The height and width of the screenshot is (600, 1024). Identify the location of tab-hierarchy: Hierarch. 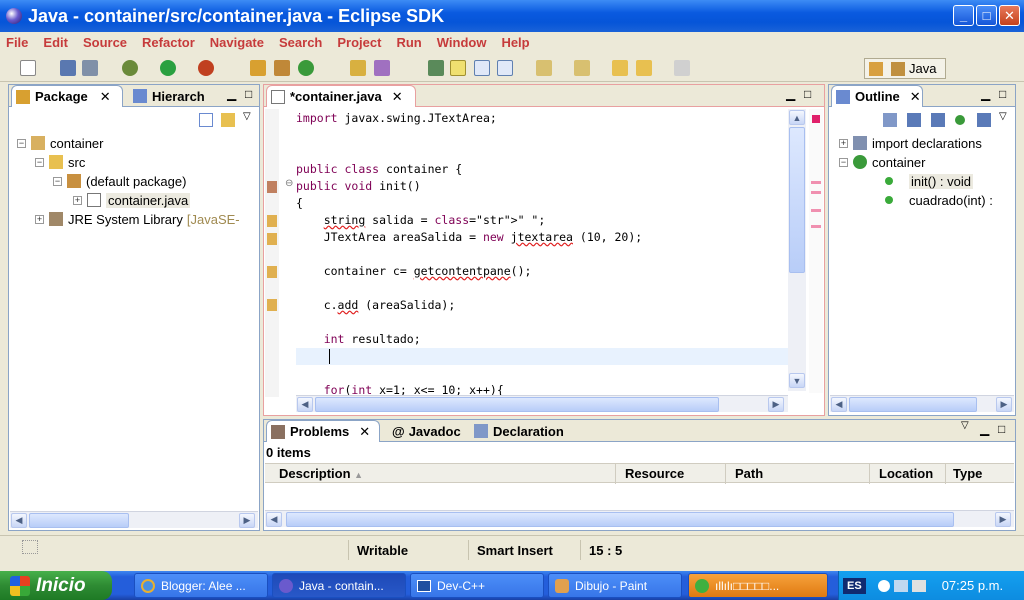
(177, 96).